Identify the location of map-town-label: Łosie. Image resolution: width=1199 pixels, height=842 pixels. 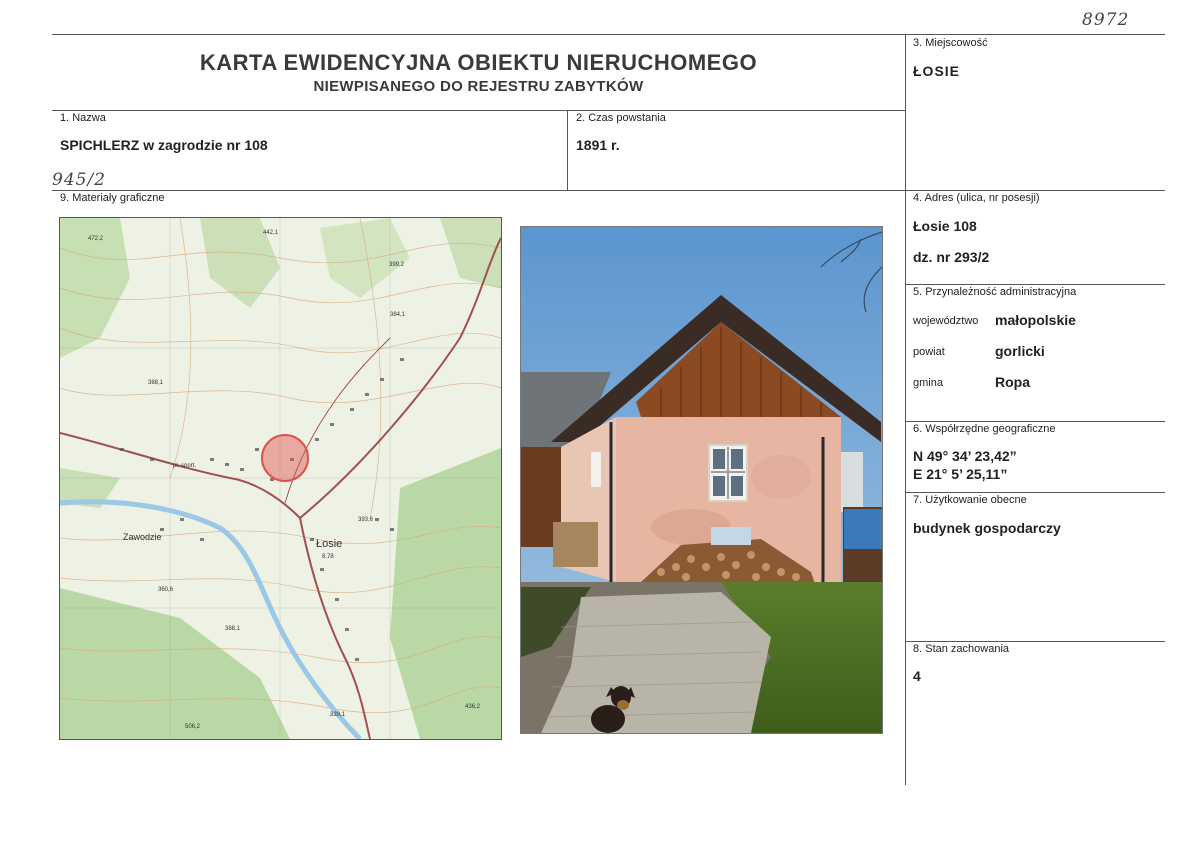
(329, 544).